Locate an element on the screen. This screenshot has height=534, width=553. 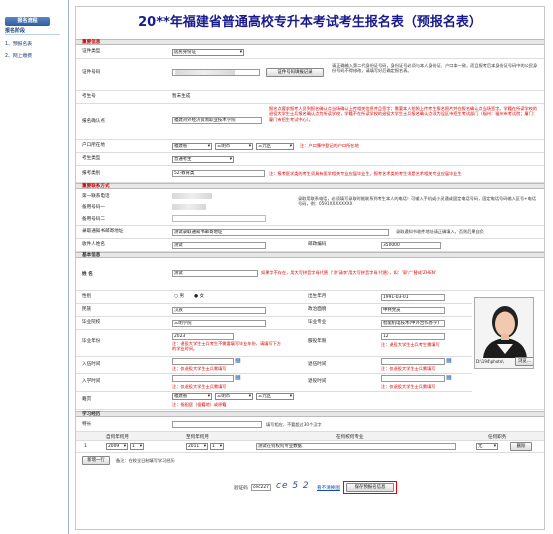
retire-input is located at coordinates (413, 378).